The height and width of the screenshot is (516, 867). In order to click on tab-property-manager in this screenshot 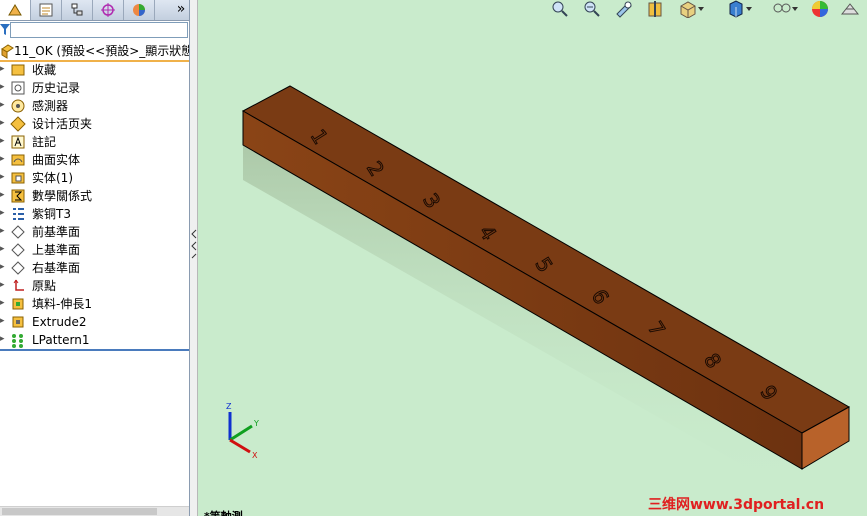, I will do `click(46, 10)`.